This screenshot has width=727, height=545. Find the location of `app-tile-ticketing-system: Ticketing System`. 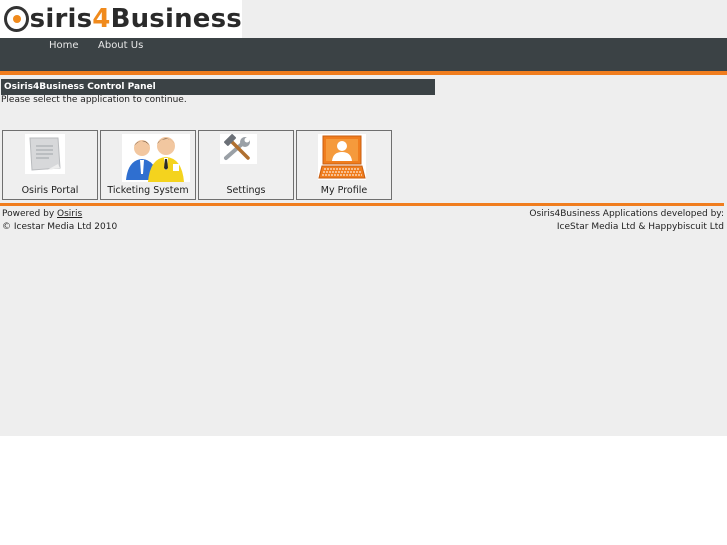

app-tile-ticketing-system: Ticketing System is located at coordinates (148, 165).